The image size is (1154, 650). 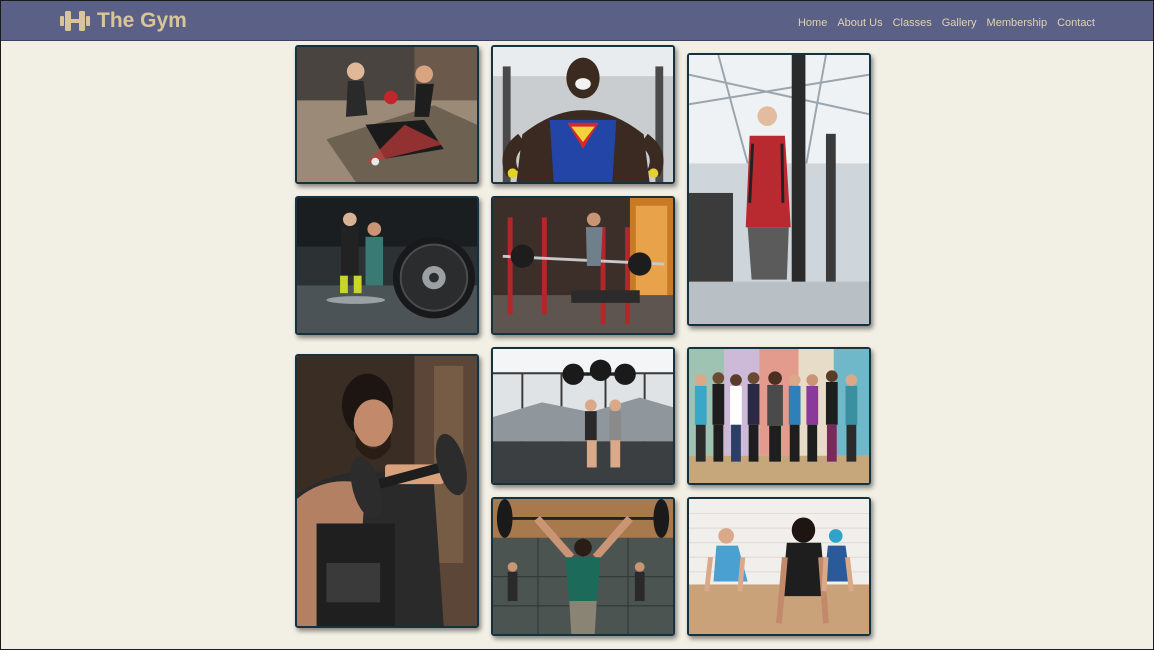 I want to click on nav-link-contact: Contact, so click(x=1076, y=23).